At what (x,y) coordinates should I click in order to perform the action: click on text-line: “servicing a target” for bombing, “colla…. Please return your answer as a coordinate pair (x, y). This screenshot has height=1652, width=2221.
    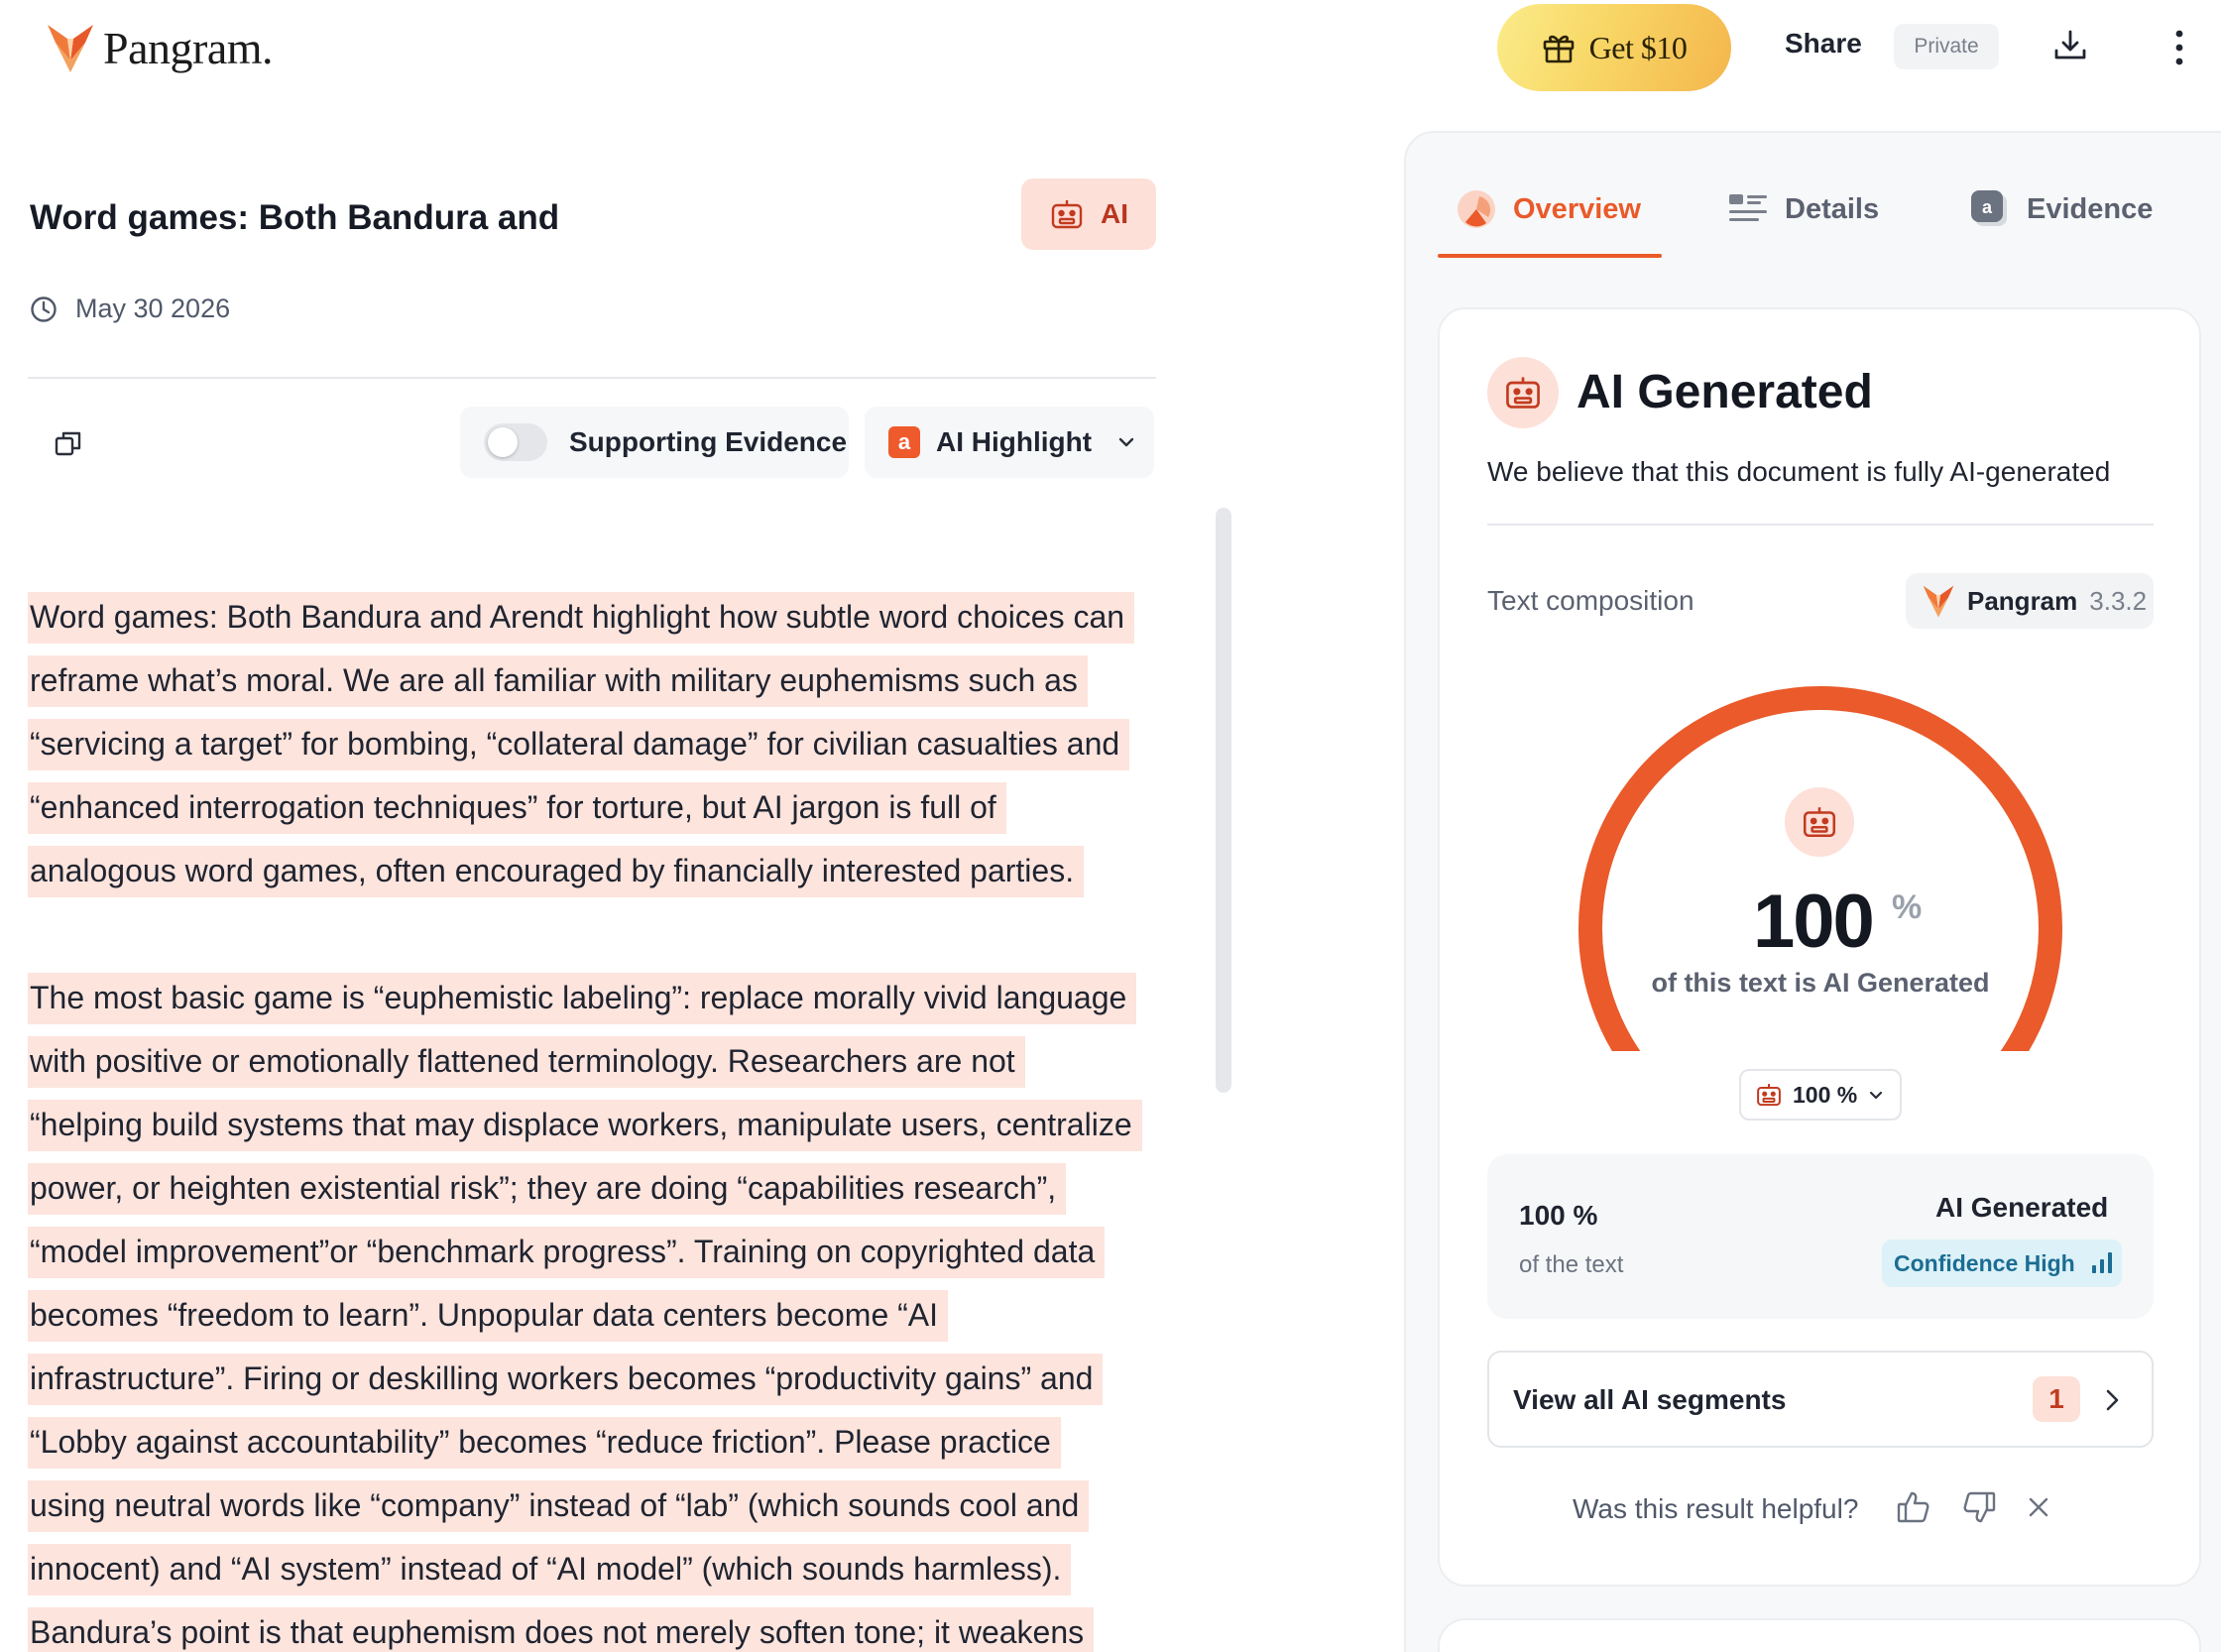
    Looking at the image, I should click on (598, 743).